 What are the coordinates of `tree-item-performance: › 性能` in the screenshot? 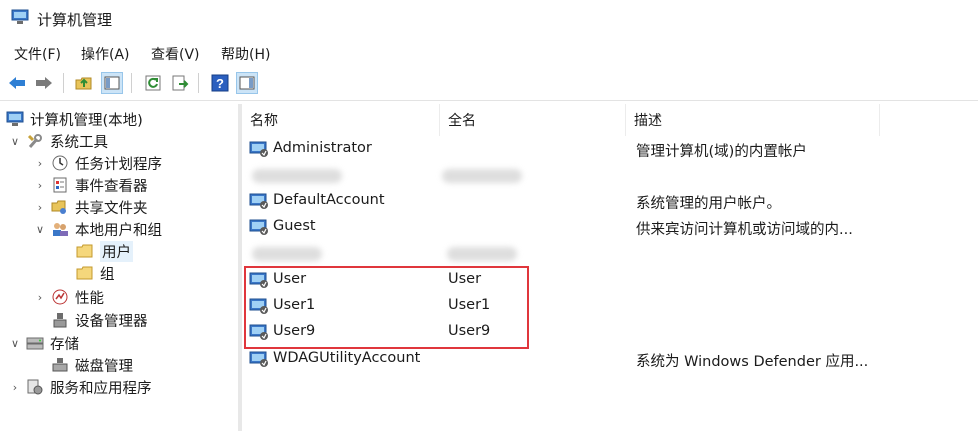 It's located at (68, 297).